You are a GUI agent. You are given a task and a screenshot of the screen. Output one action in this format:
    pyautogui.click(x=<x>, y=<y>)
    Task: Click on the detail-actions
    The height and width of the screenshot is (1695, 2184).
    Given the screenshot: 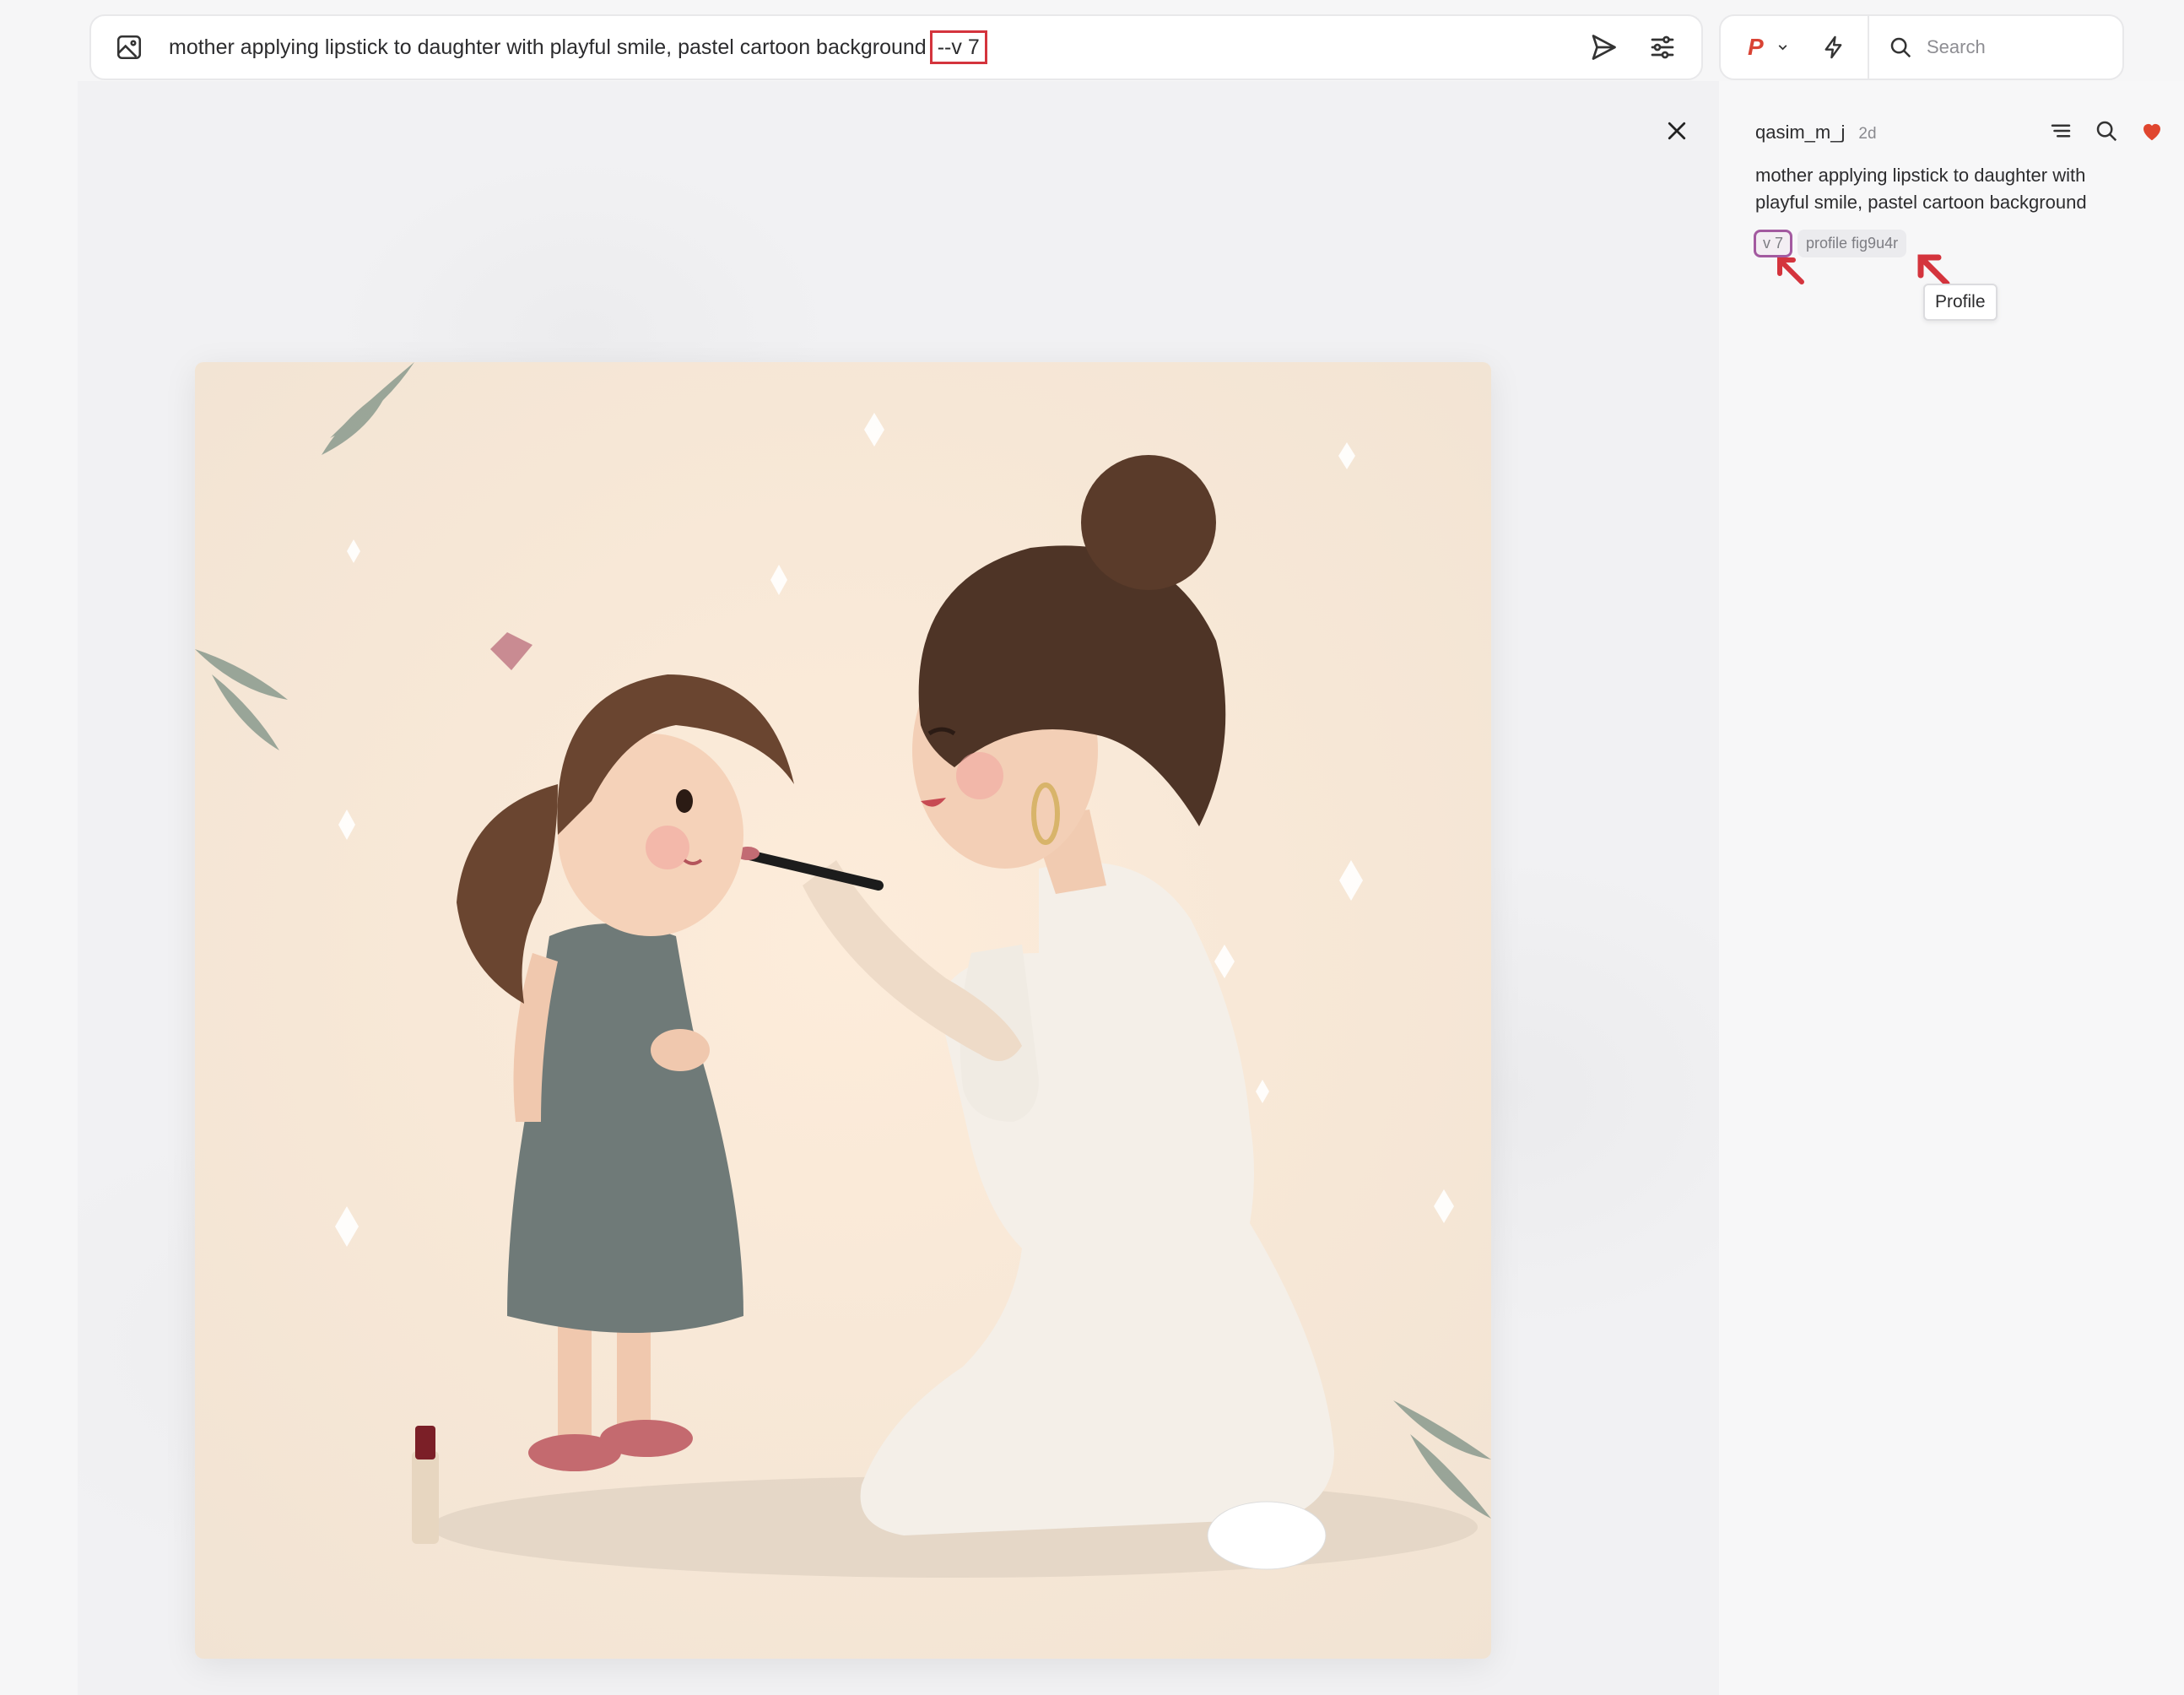 What is the action you would take?
    pyautogui.click(x=2106, y=131)
    